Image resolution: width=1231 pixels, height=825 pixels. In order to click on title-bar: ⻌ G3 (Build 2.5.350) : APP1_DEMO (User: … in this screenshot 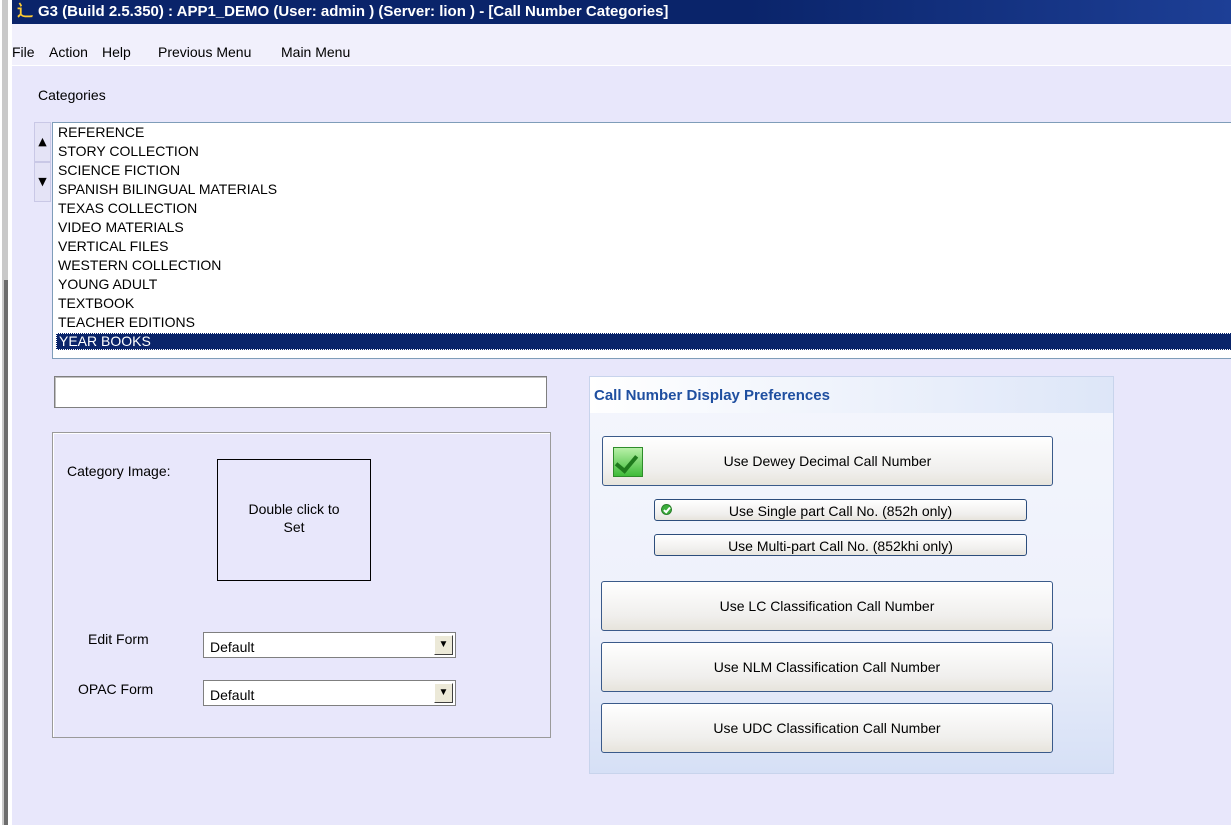, I will do `click(621, 12)`.